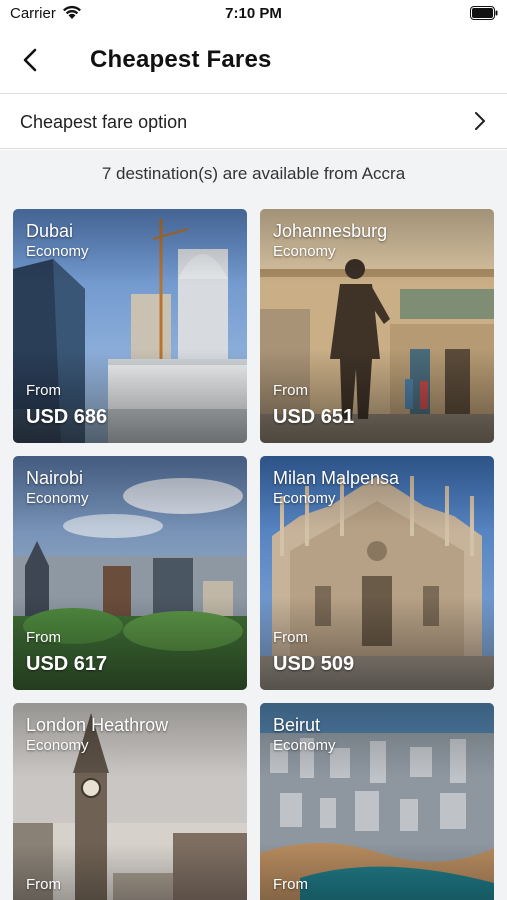 This screenshot has height=900, width=507. Describe the element at coordinates (336, 478) in the screenshot. I see `destination-city: Milan Malpensa` at that location.